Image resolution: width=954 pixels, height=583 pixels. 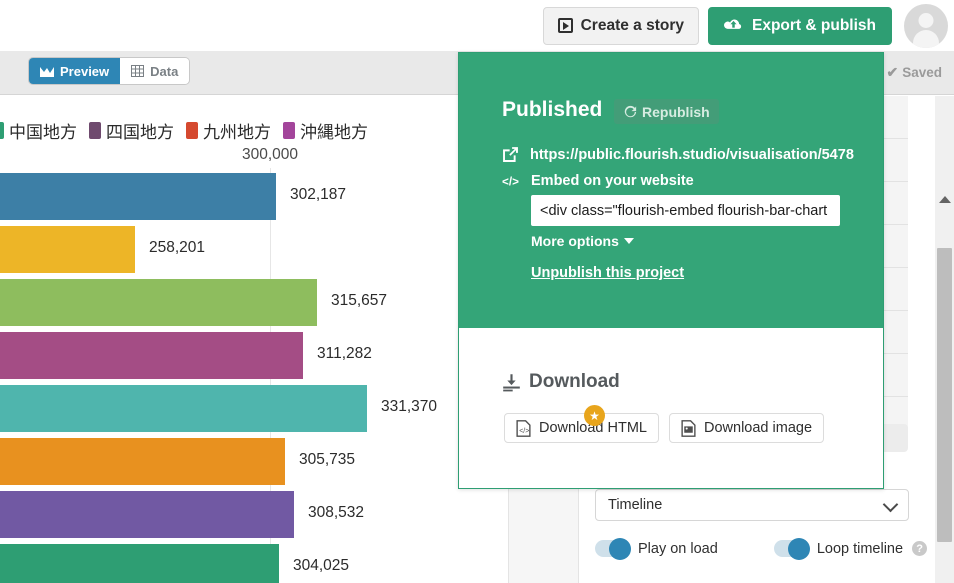 I want to click on timeline-select-value: Timeline, so click(x=635, y=505).